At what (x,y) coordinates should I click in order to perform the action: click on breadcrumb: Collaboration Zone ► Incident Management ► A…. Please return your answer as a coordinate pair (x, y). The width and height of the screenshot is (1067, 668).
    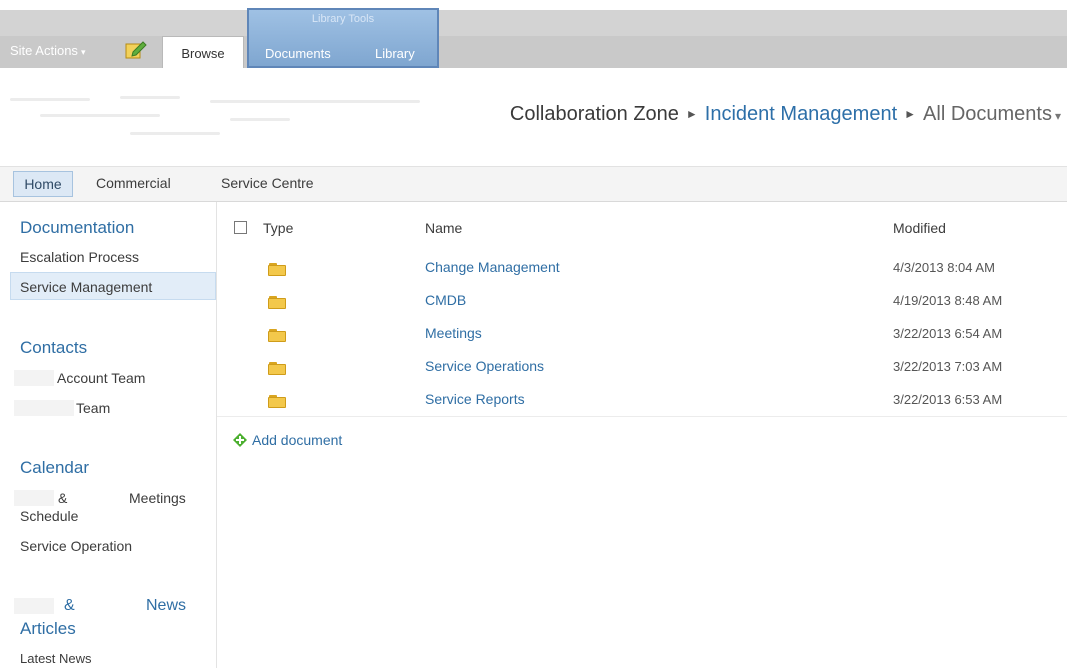
    Looking at the image, I should click on (785, 114).